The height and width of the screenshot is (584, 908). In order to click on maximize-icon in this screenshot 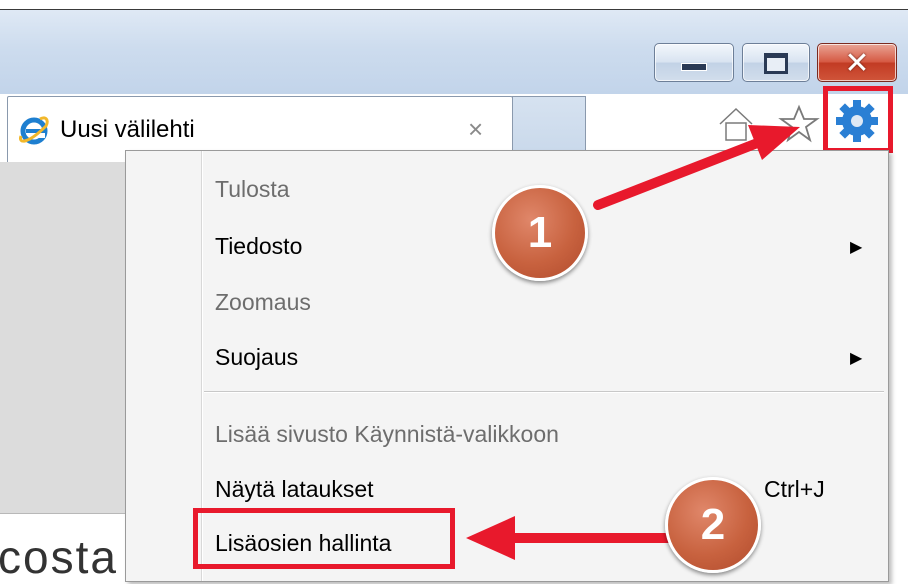, I will do `click(776, 63)`.